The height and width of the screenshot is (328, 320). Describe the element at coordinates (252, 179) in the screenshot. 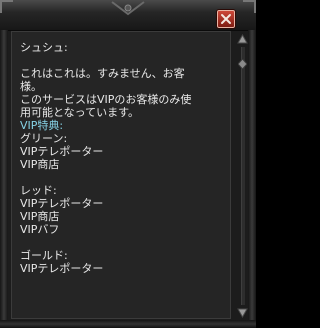

I see `frame-right-border` at that location.